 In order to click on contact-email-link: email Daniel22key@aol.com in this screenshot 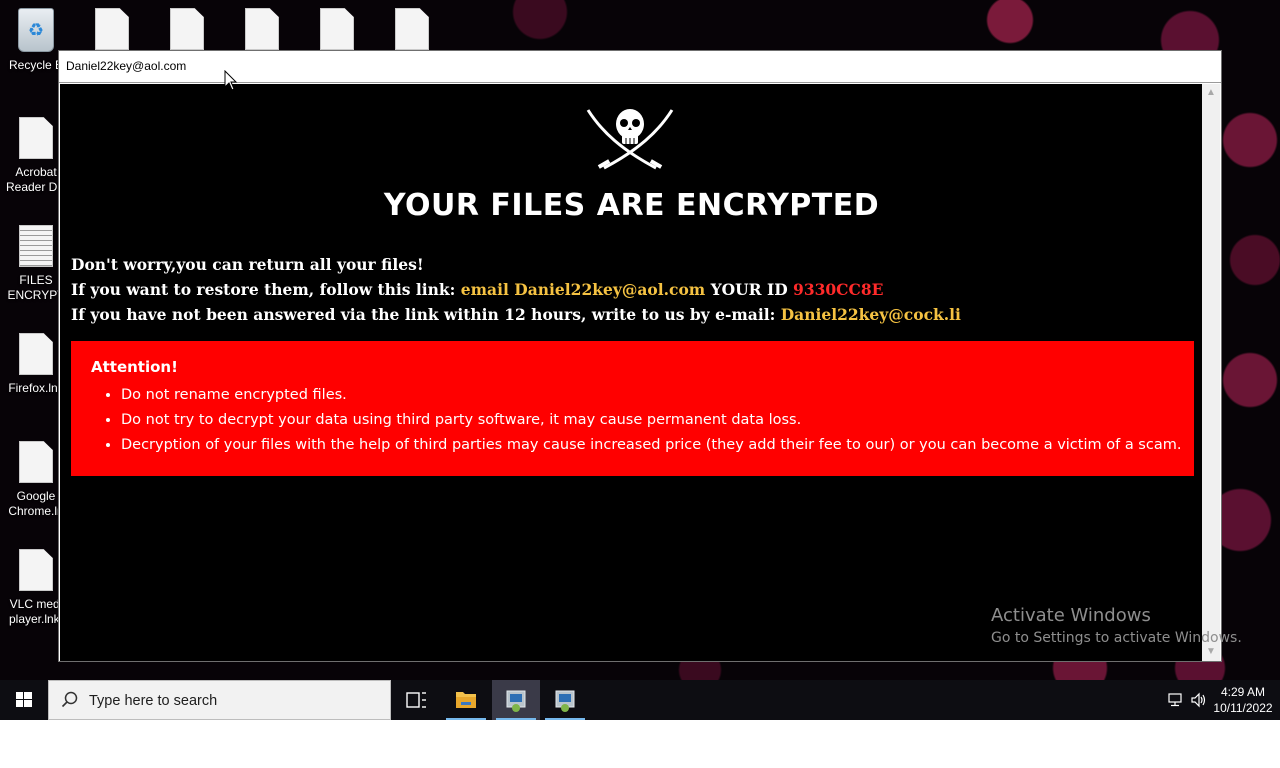, I will do `click(583, 289)`.